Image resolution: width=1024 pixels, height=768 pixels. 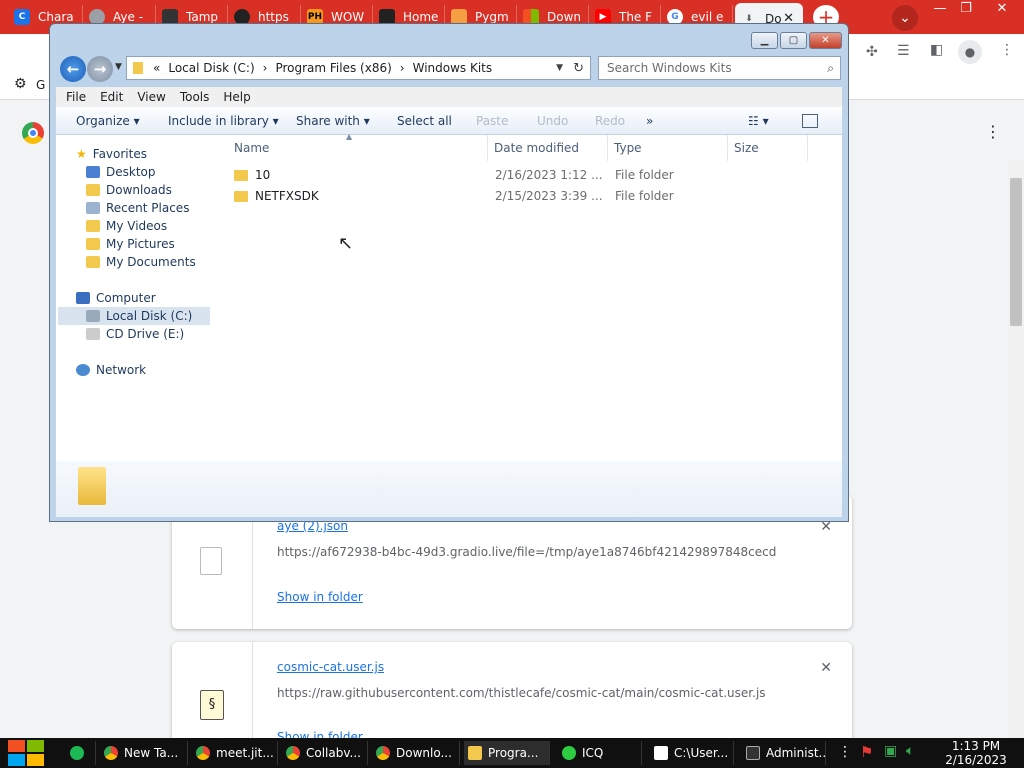 I want to click on close-button: ✕, so click(x=825, y=40).